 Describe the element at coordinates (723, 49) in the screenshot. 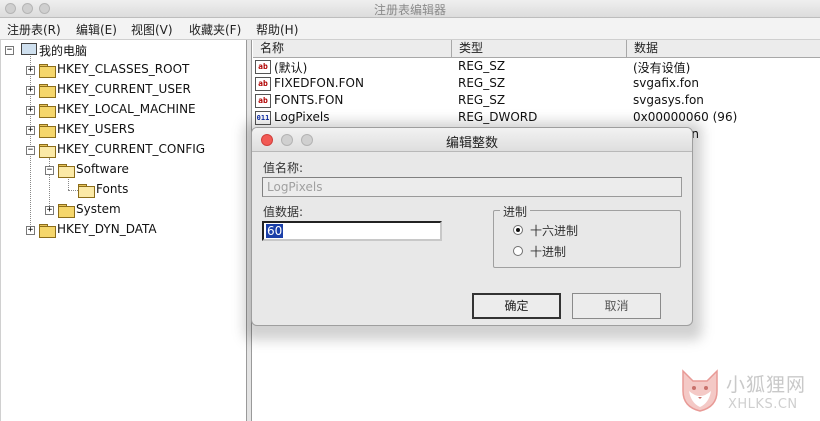

I see `column-header-data: 数据` at that location.